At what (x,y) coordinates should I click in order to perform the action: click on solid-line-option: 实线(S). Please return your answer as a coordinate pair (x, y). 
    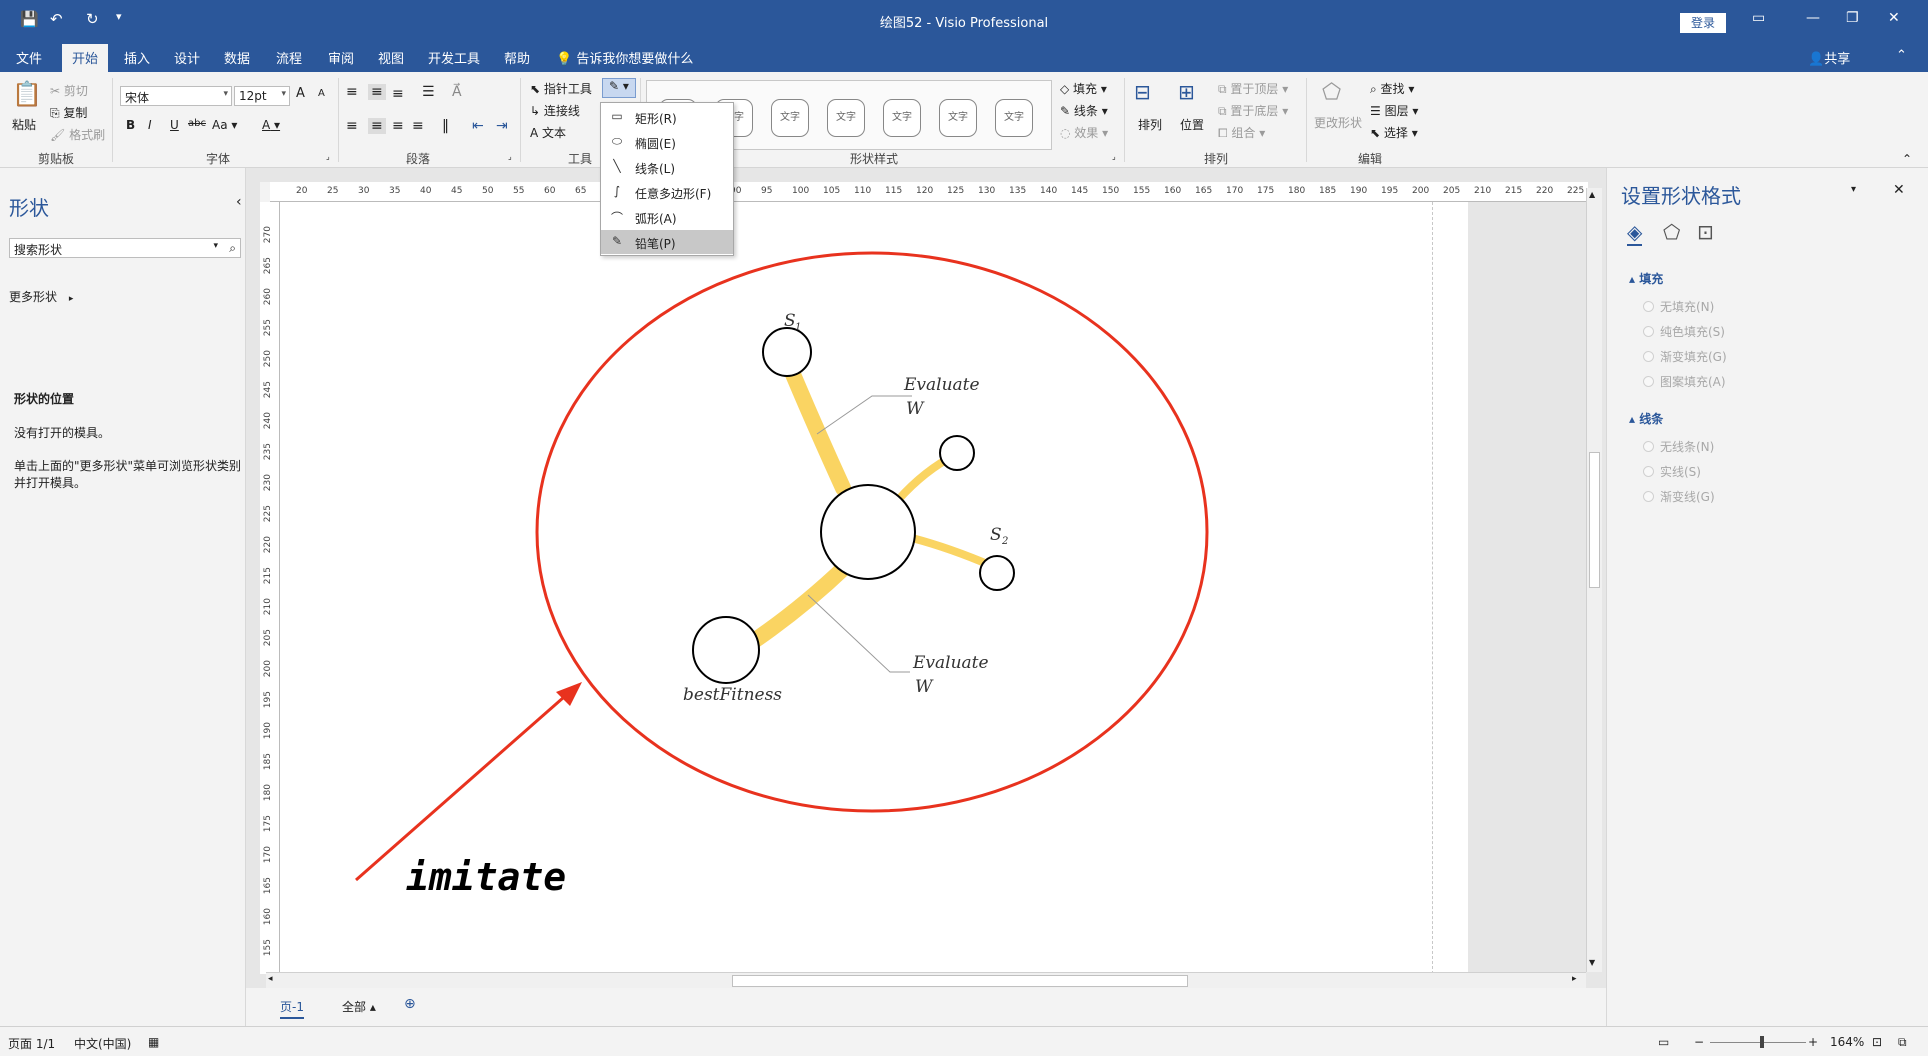
    Looking at the image, I should click on (1672, 471).